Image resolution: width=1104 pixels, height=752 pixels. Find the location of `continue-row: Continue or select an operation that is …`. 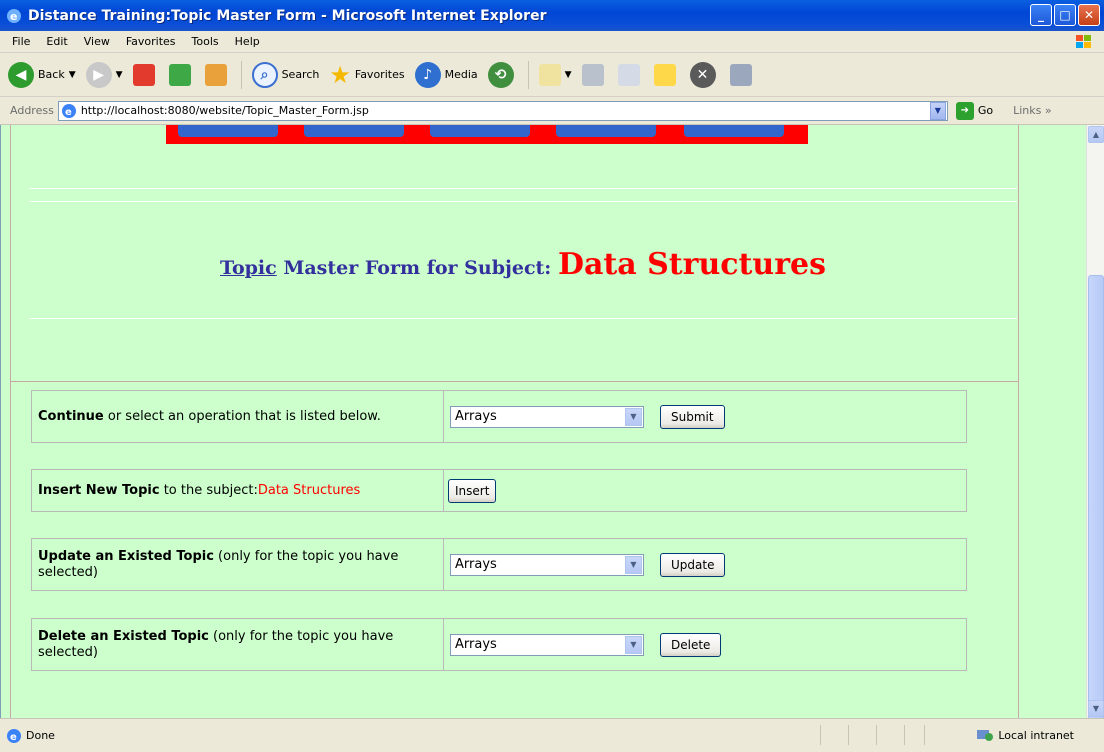

continue-row: Continue or select an operation that is … is located at coordinates (499, 416).